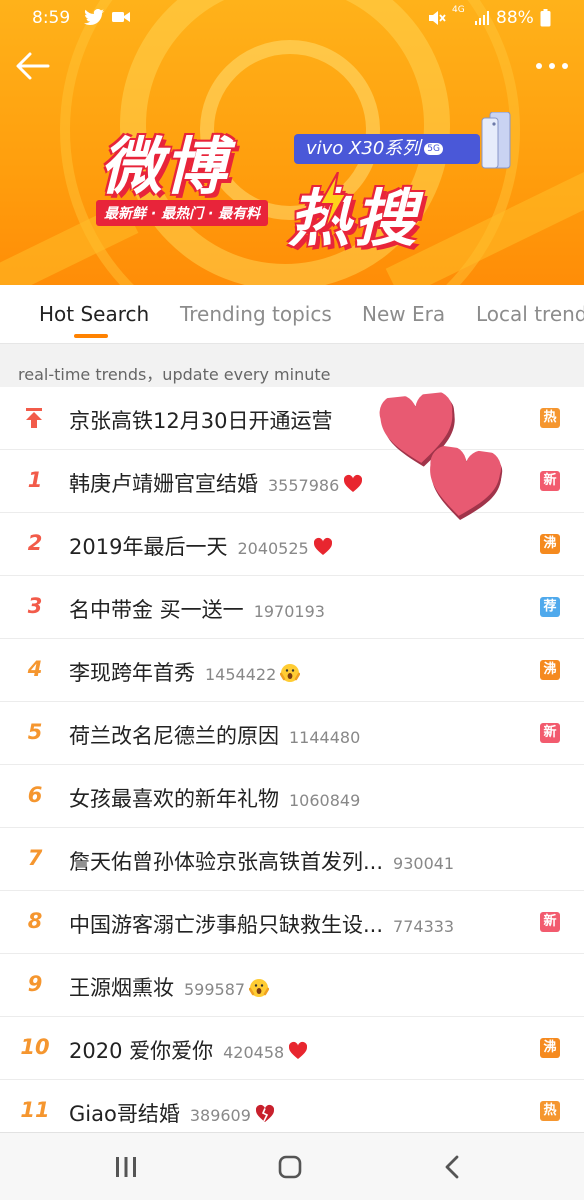 The width and height of the screenshot is (584, 1200). I want to click on battery-icon, so click(545, 18).